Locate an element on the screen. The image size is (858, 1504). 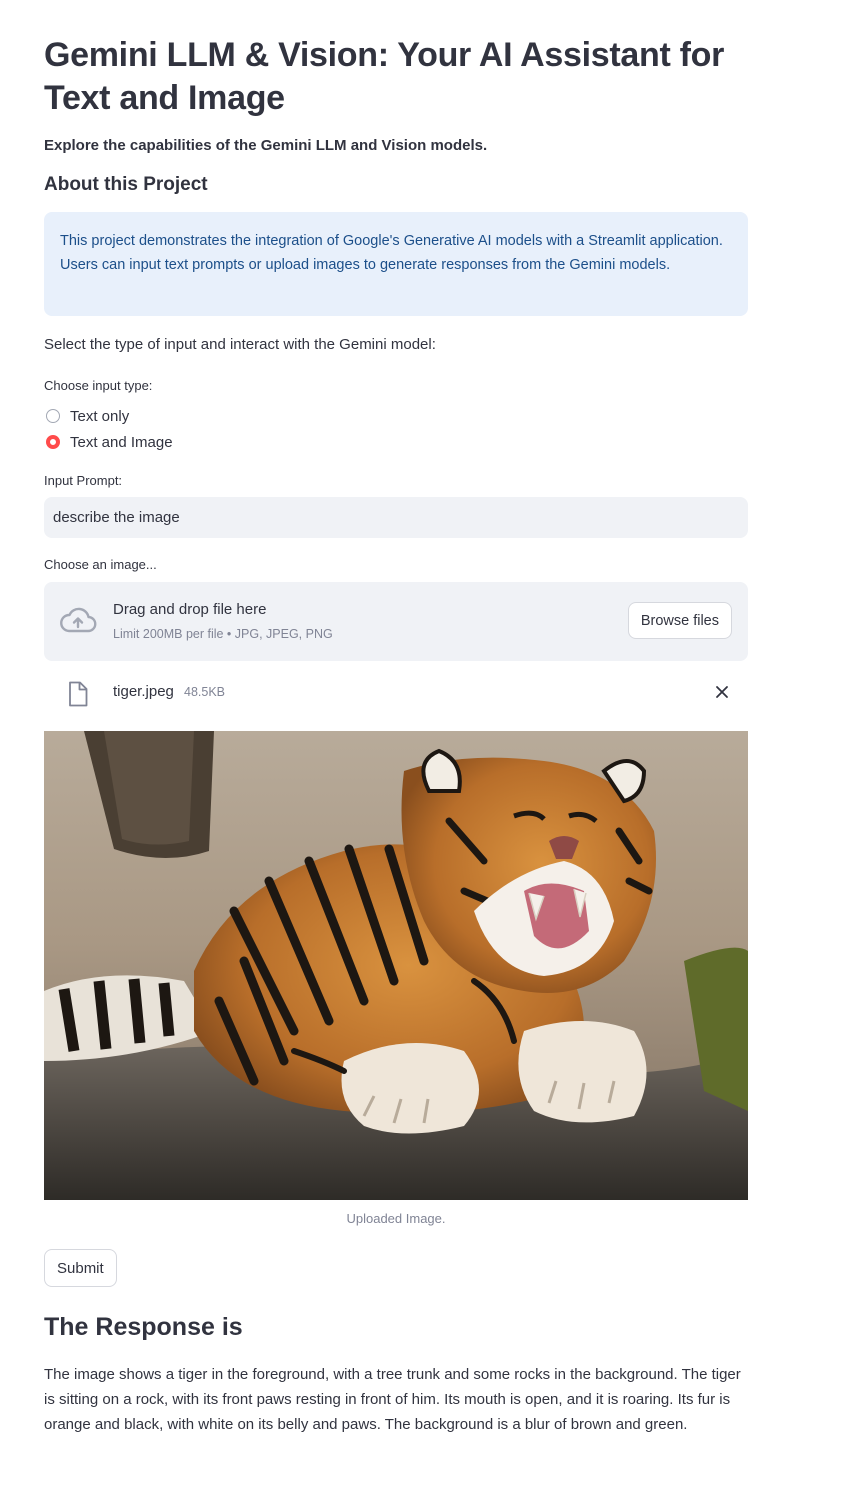
prompt-label: Input Prompt: is located at coordinates (83, 480).